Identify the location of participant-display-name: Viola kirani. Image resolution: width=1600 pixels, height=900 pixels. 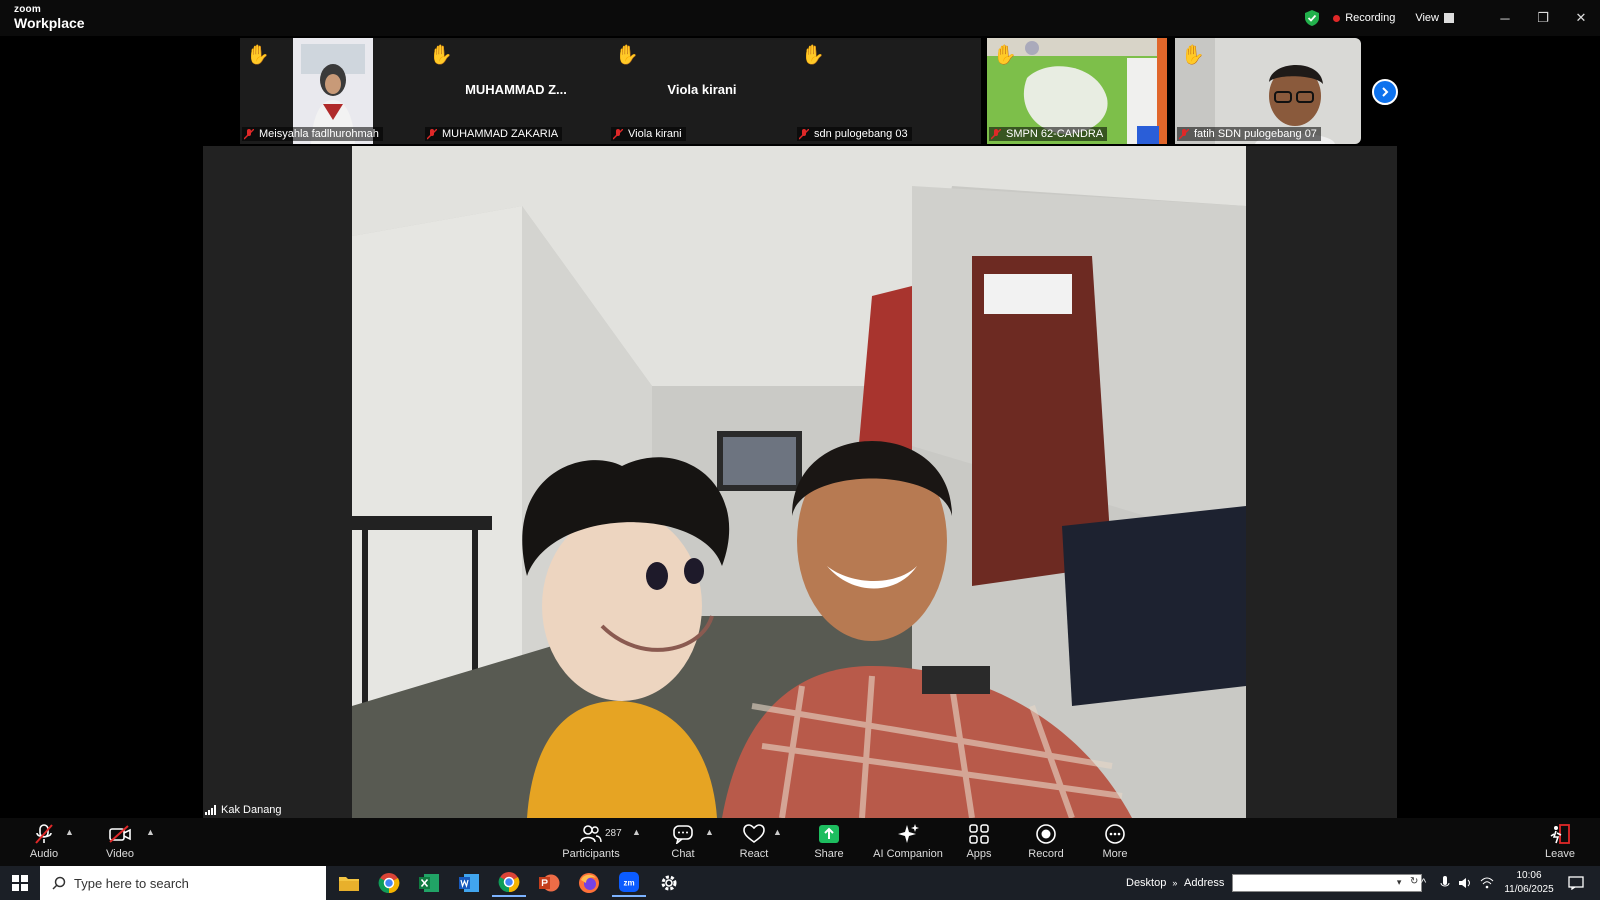
(702, 89).